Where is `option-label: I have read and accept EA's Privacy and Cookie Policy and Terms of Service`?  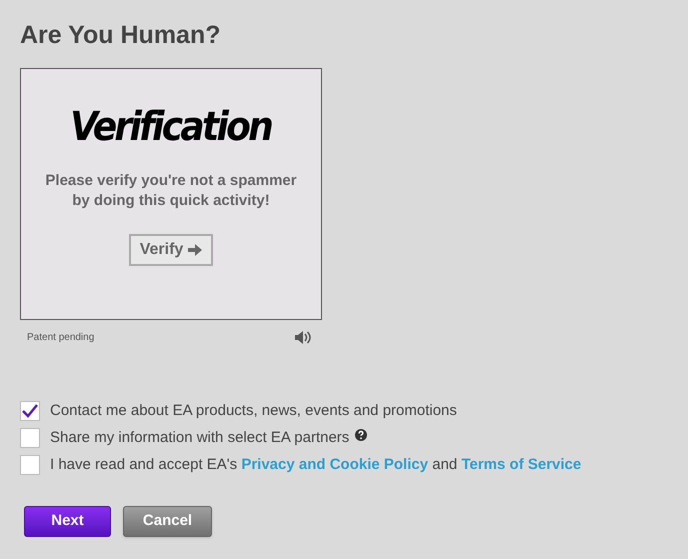 option-label: I have read and accept EA's Privacy and Cookie Policy and Terms of Service is located at coordinates (316, 464).